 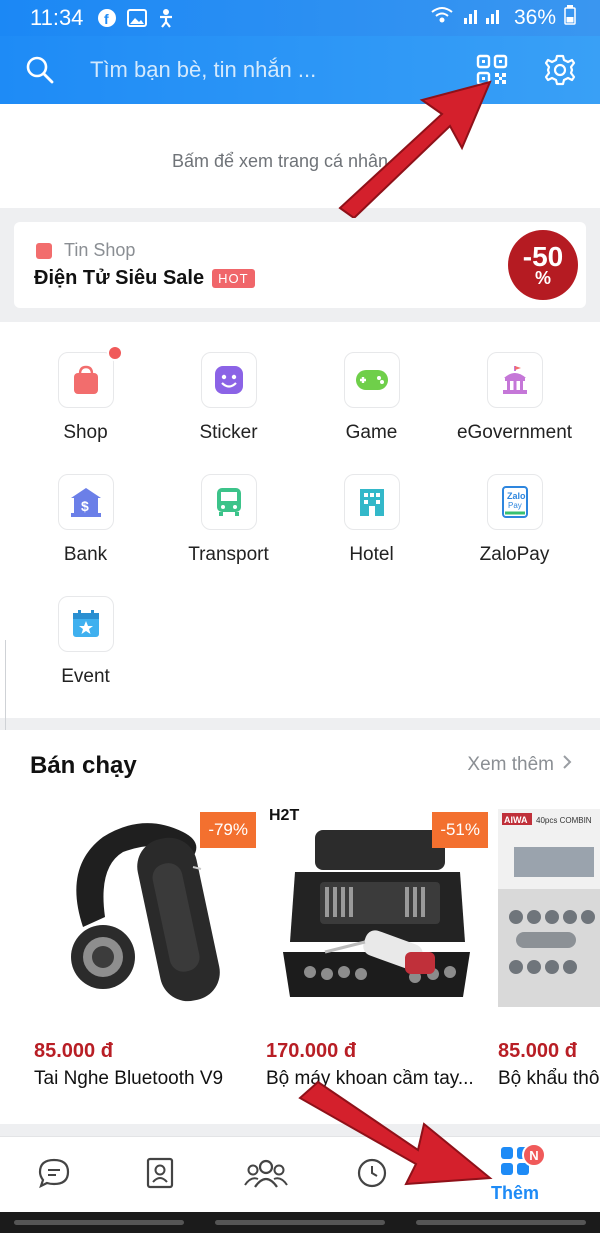 What do you see at coordinates (137, 18) in the screenshot?
I see `gallery-icon` at bounding box center [137, 18].